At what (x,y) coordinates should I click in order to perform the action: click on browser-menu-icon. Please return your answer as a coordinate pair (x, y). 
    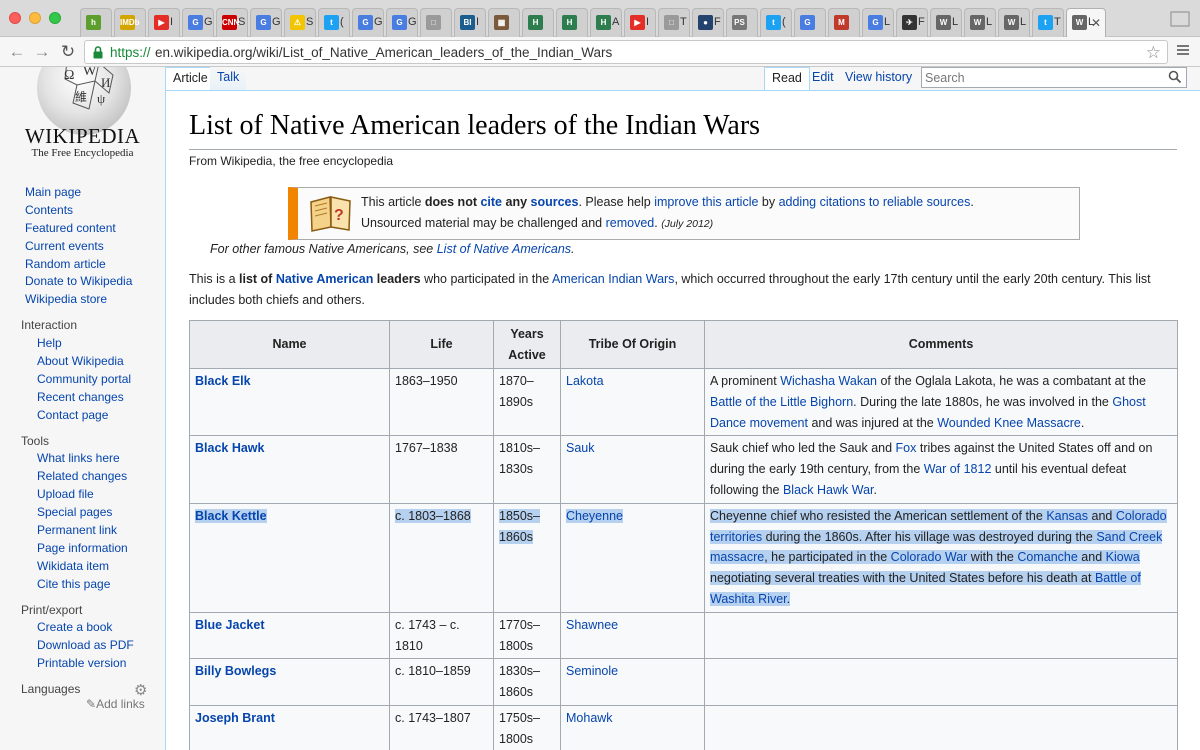
    Looking at the image, I should click on (1183, 50).